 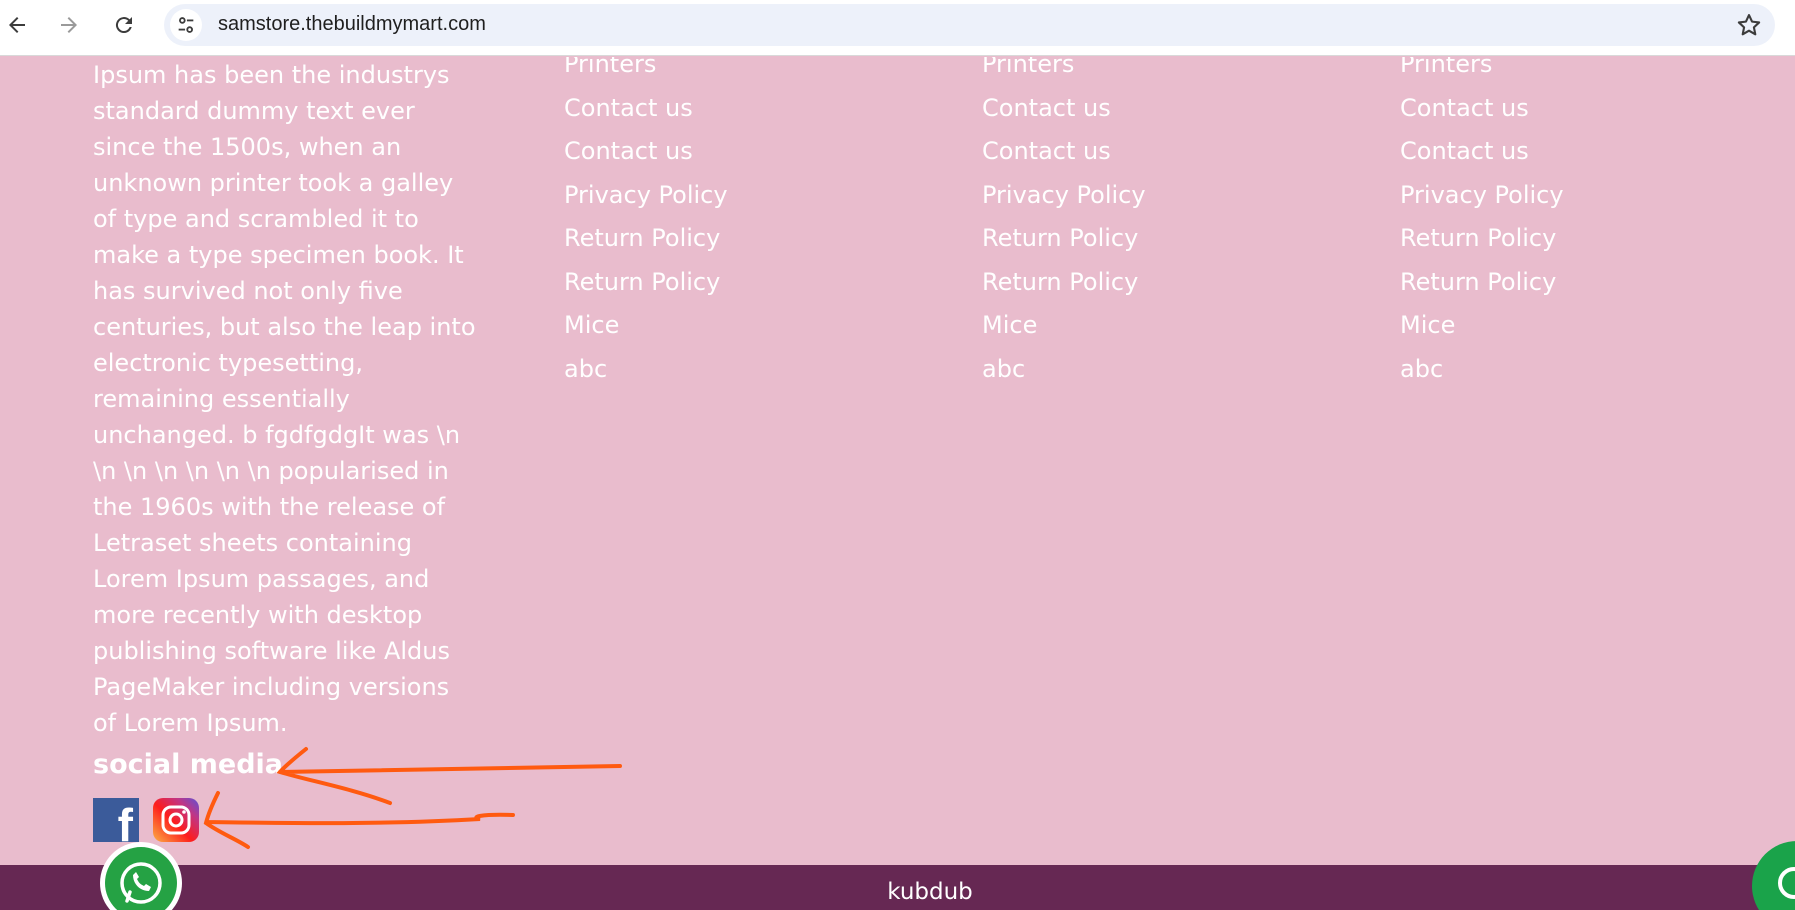 What do you see at coordinates (146, 820) in the screenshot?
I see `social-icons: f` at bounding box center [146, 820].